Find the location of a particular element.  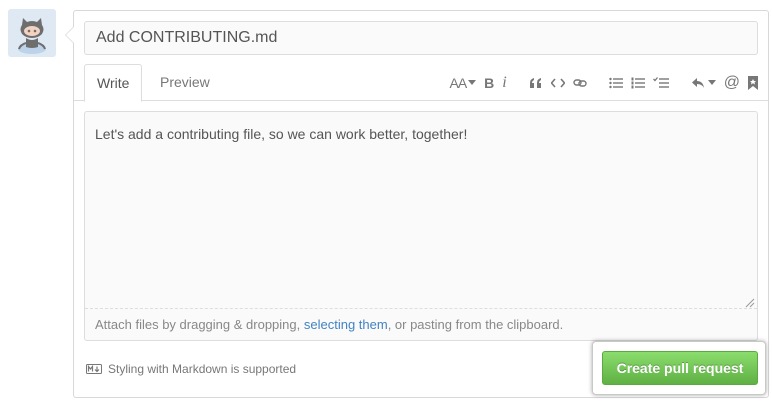

quote-icon is located at coordinates (535, 82).